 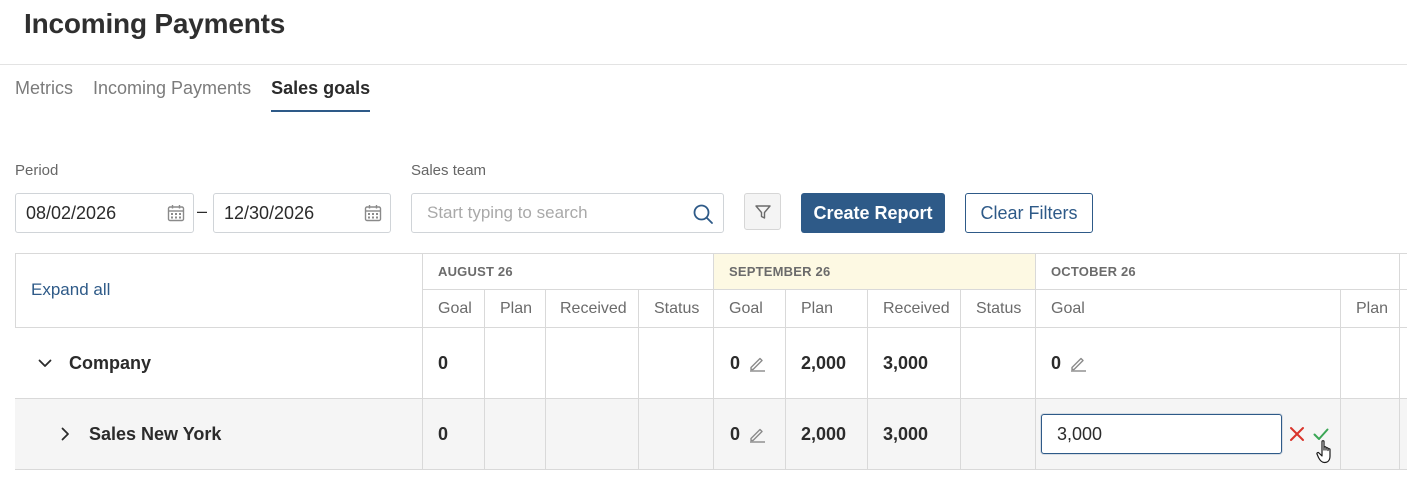 What do you see at coordinates (873, 213) in the screenshot?
I see `create-report-button: Create Report` at bounding box center [873, 213].